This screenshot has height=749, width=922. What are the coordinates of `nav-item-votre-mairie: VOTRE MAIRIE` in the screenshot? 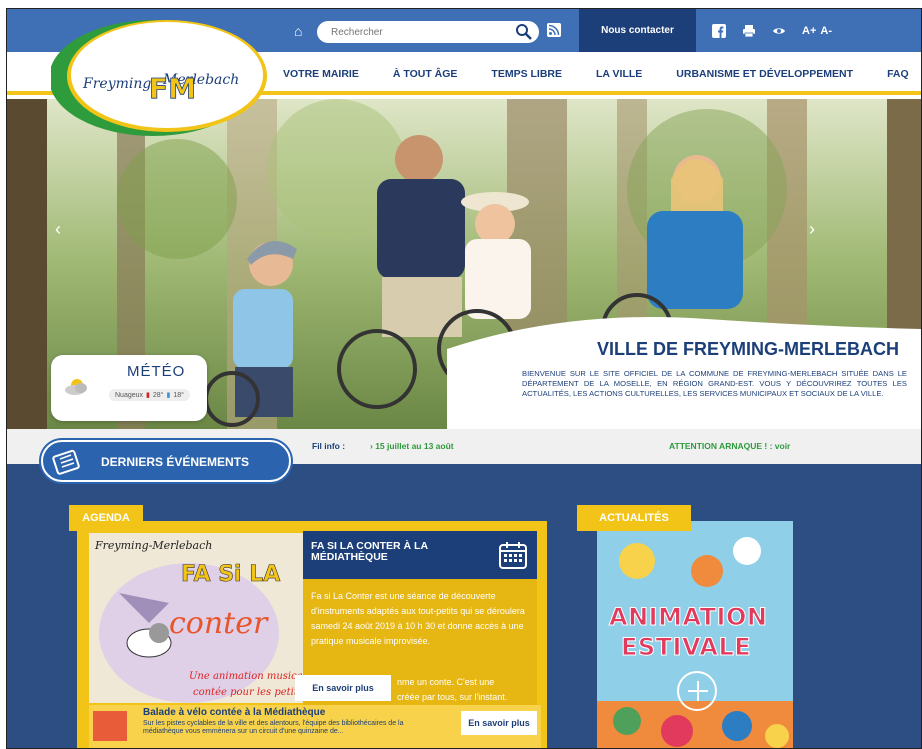 It's located at (321, 74).